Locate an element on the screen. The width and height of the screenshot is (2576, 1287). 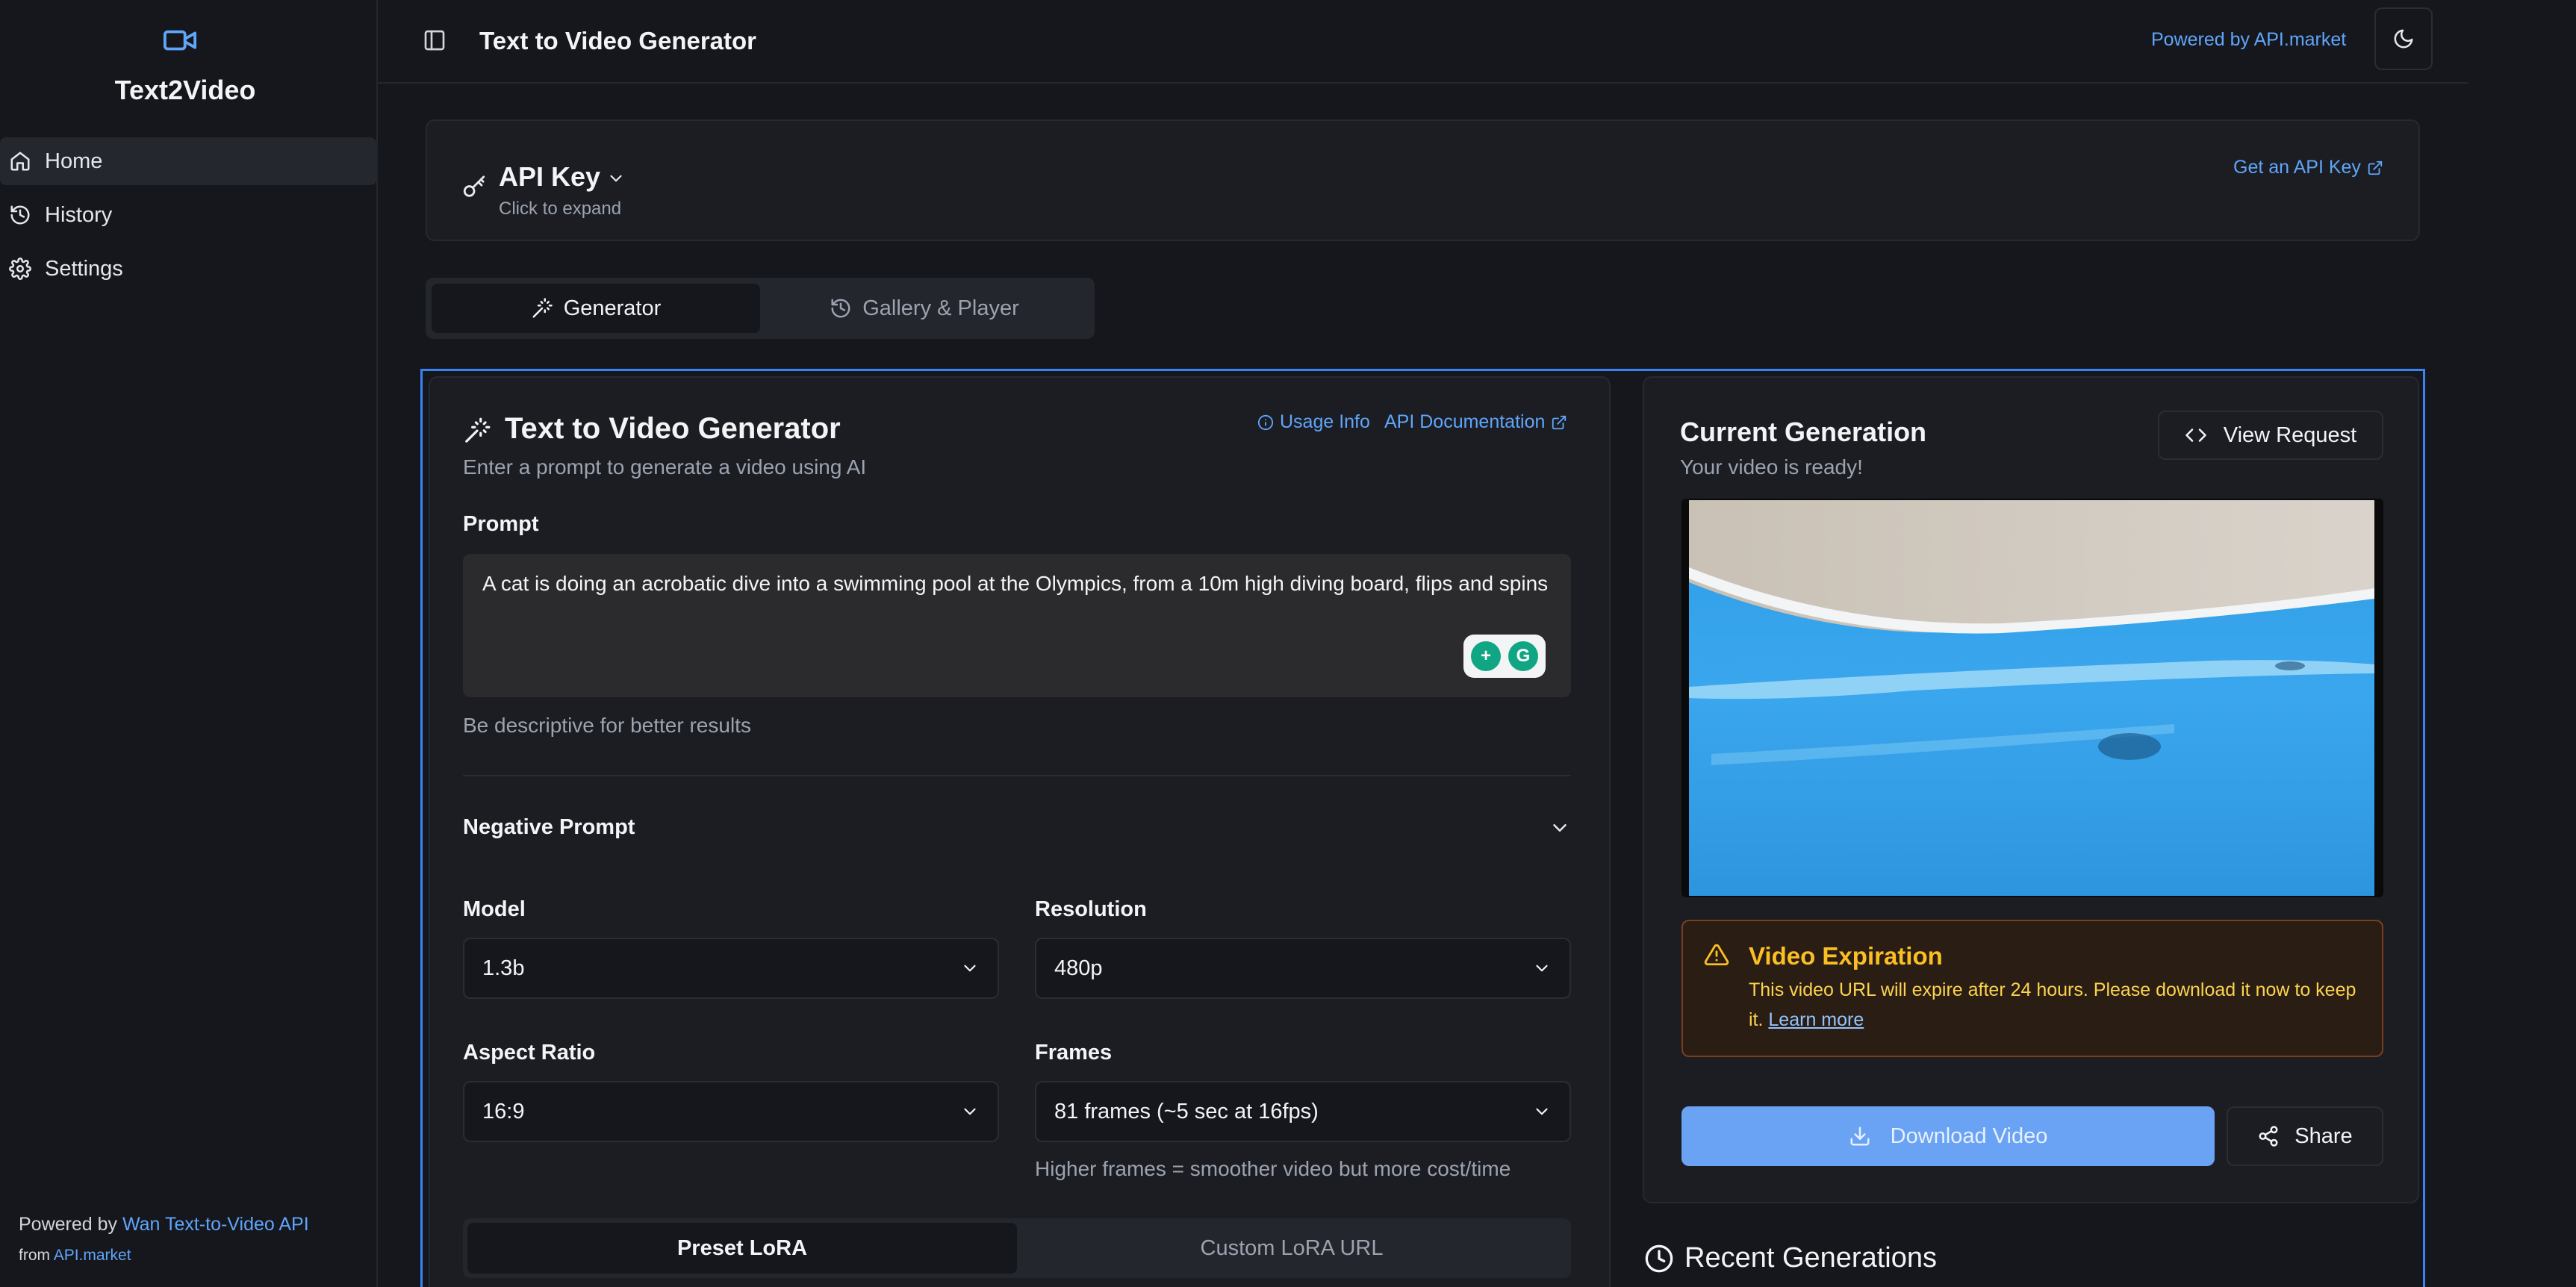
wan-api-link: Wan Text-to-Video API is located at coordinates (215, 1224).